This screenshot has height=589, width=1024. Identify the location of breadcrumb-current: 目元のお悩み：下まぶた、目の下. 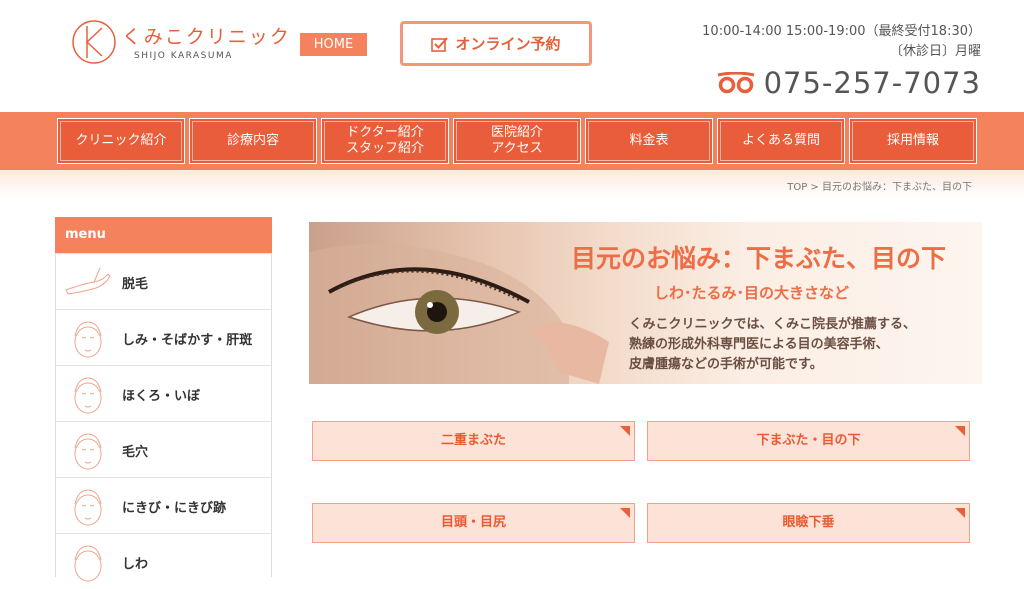
(897, 187).